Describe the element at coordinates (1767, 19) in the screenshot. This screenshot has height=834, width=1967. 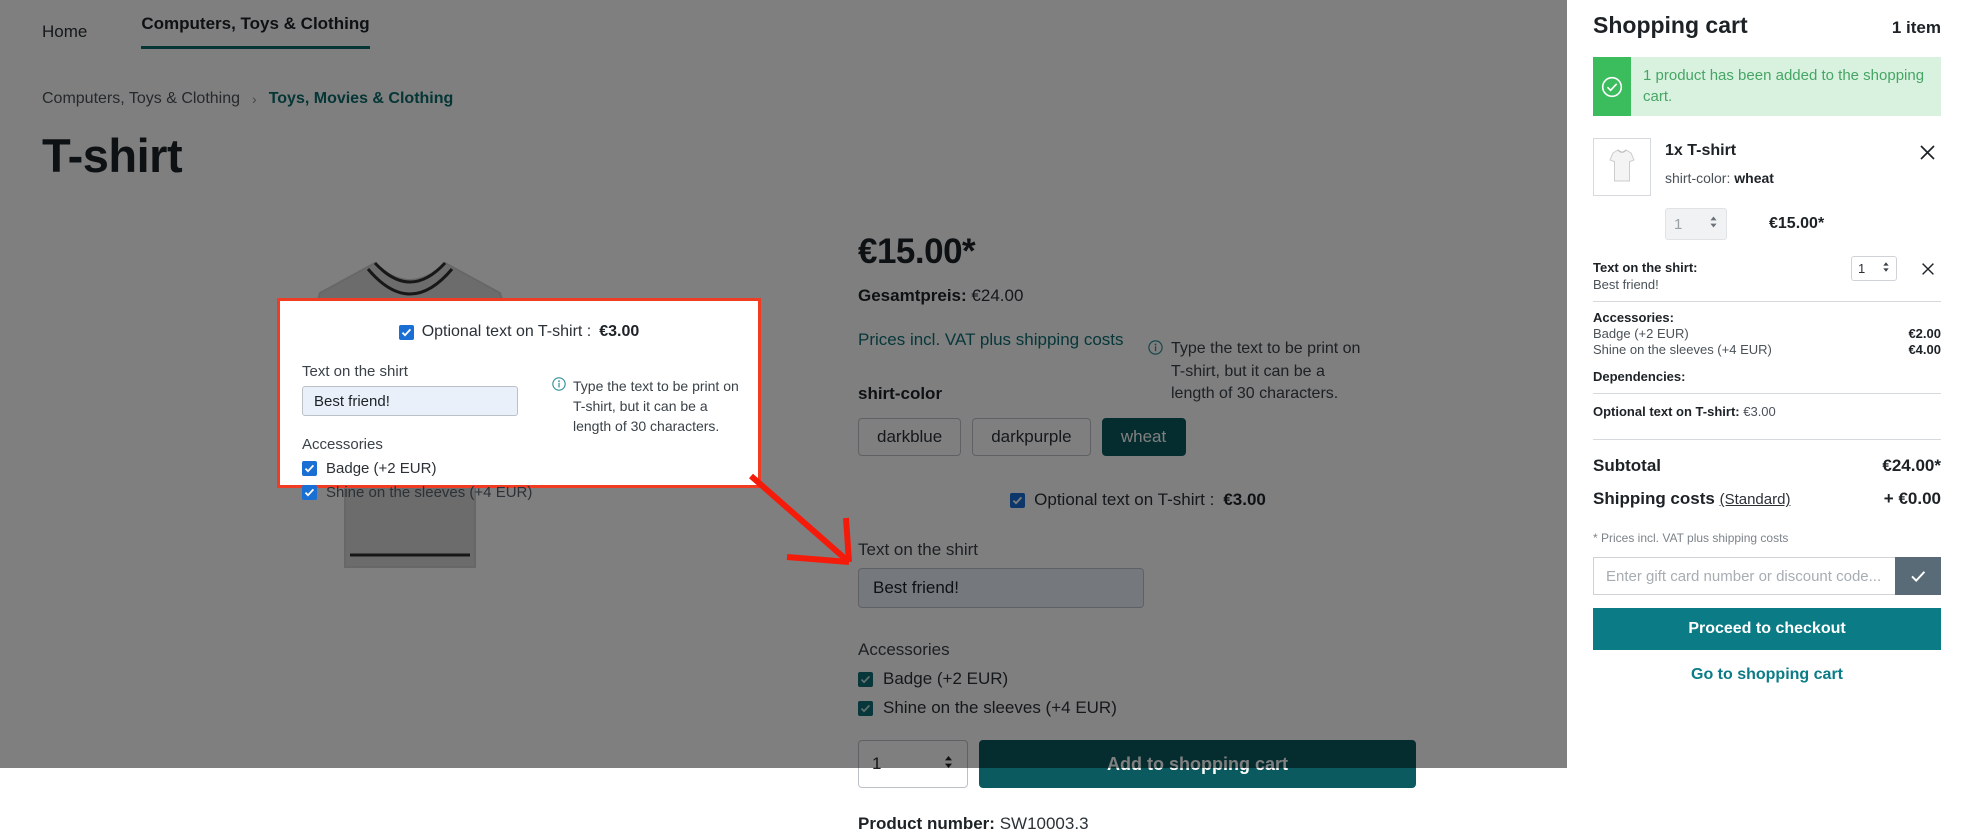
I see `cart-header: Shopping cart 1 item` at that location.